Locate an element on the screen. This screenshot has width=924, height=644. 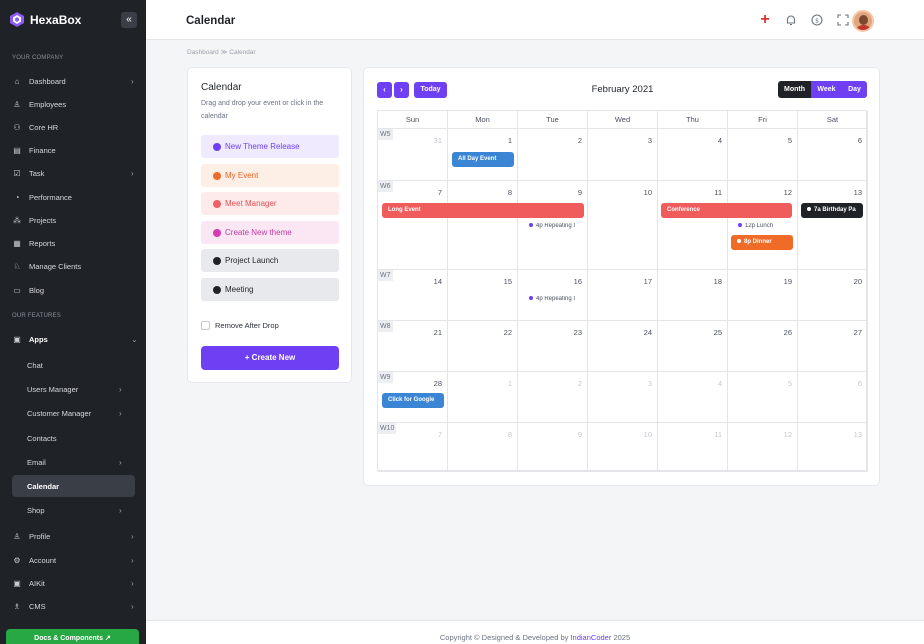
sidebar-subitem-shop: Shop › is located at coordinates (73, 510).